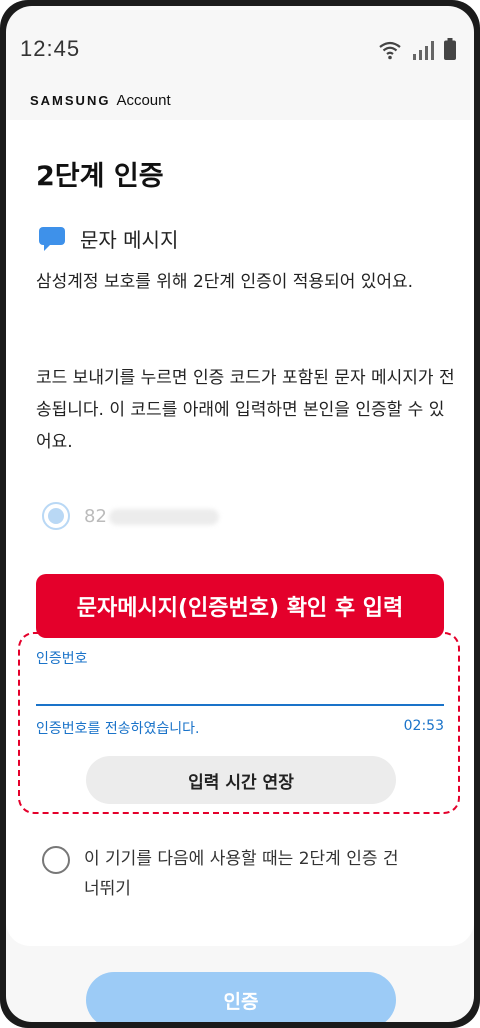  What do you see at coordinates (241, 997) in the screenshot?
I see `verify-button: 인증` at bounding box center [241, 997].